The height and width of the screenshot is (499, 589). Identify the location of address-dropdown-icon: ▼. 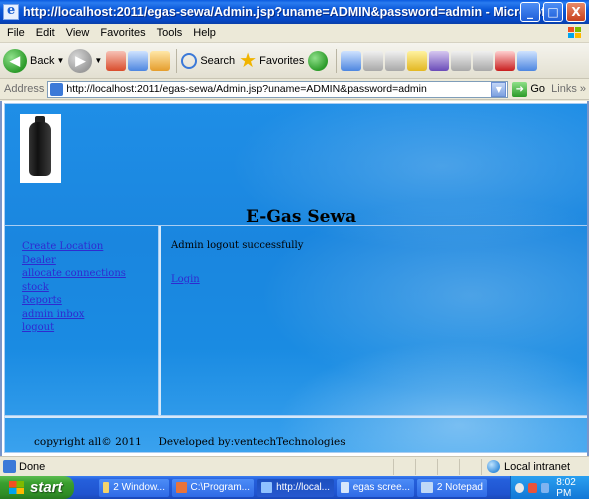
(499, 89).